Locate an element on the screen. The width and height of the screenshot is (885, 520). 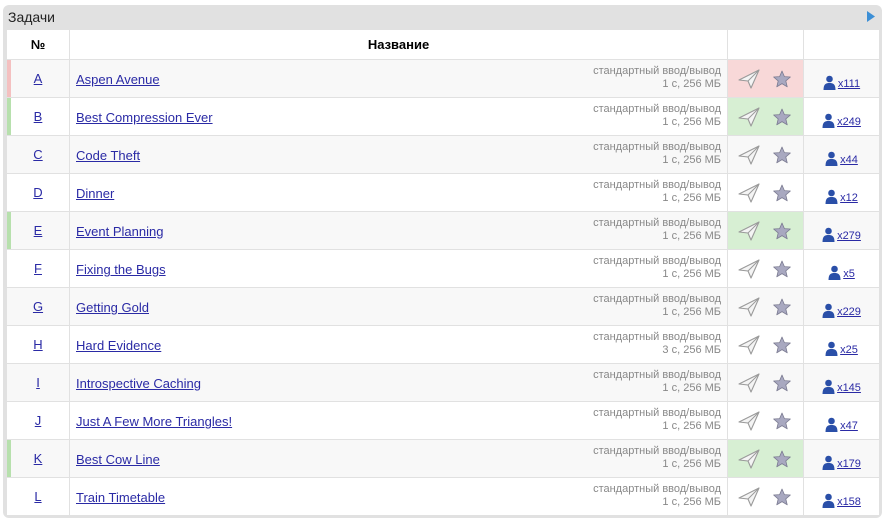
solved-count-link: x5 is located at coordinates (841, 272).